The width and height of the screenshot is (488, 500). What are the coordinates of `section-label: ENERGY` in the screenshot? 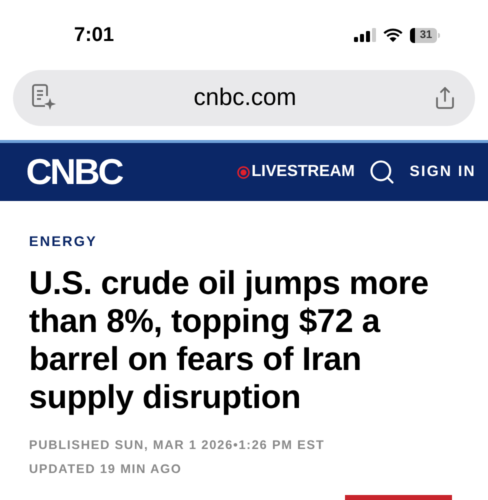 It's located at (248, 241).